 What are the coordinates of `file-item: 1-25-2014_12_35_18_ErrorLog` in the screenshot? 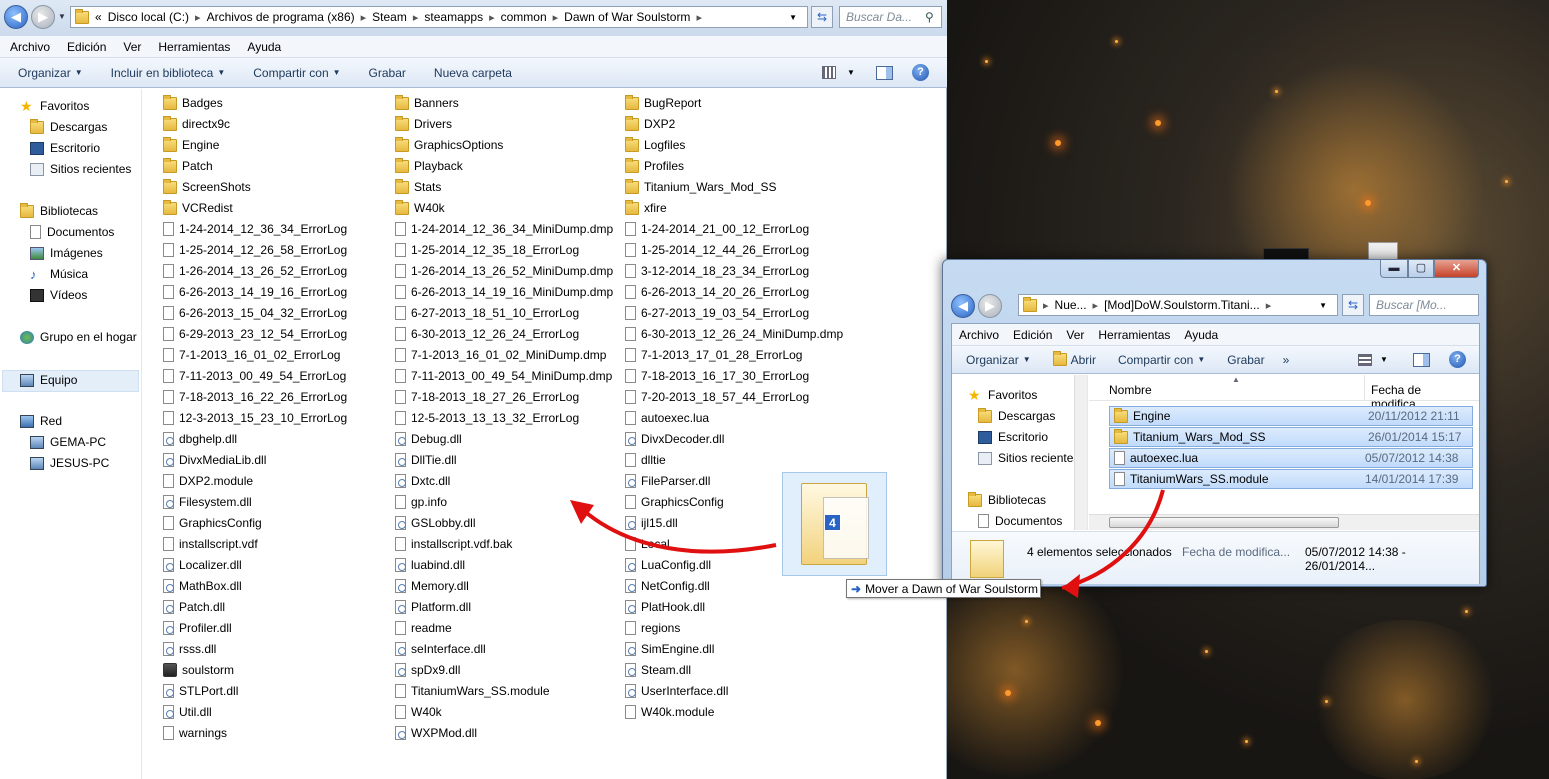 It's located at (487, 250).